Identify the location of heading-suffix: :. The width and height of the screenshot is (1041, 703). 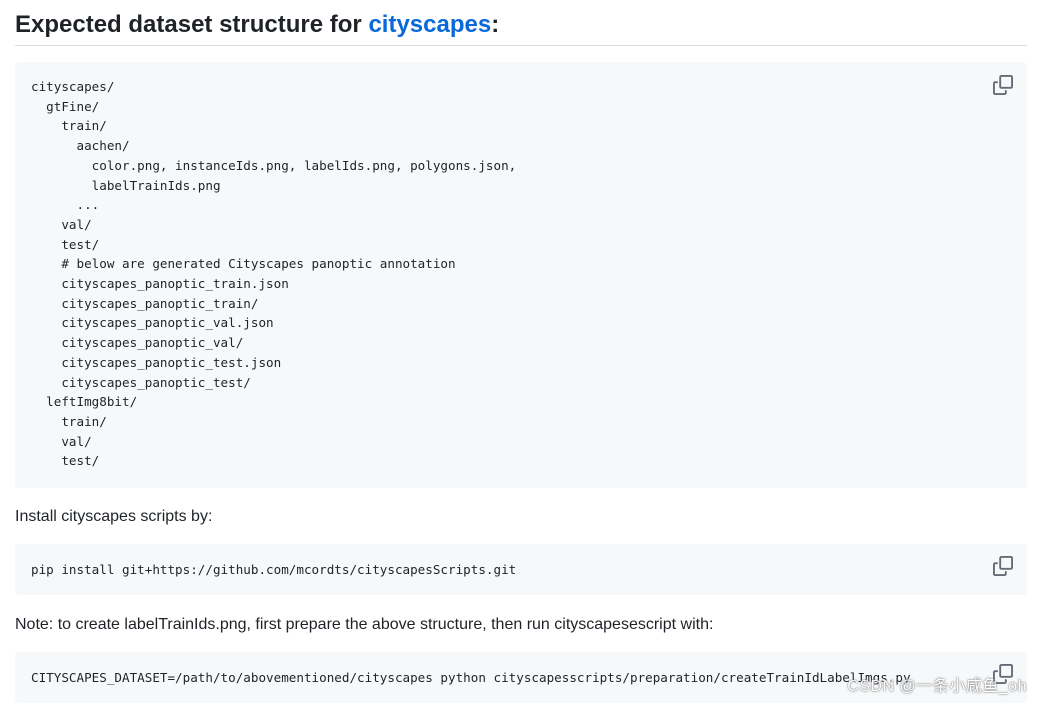
(495, 24).